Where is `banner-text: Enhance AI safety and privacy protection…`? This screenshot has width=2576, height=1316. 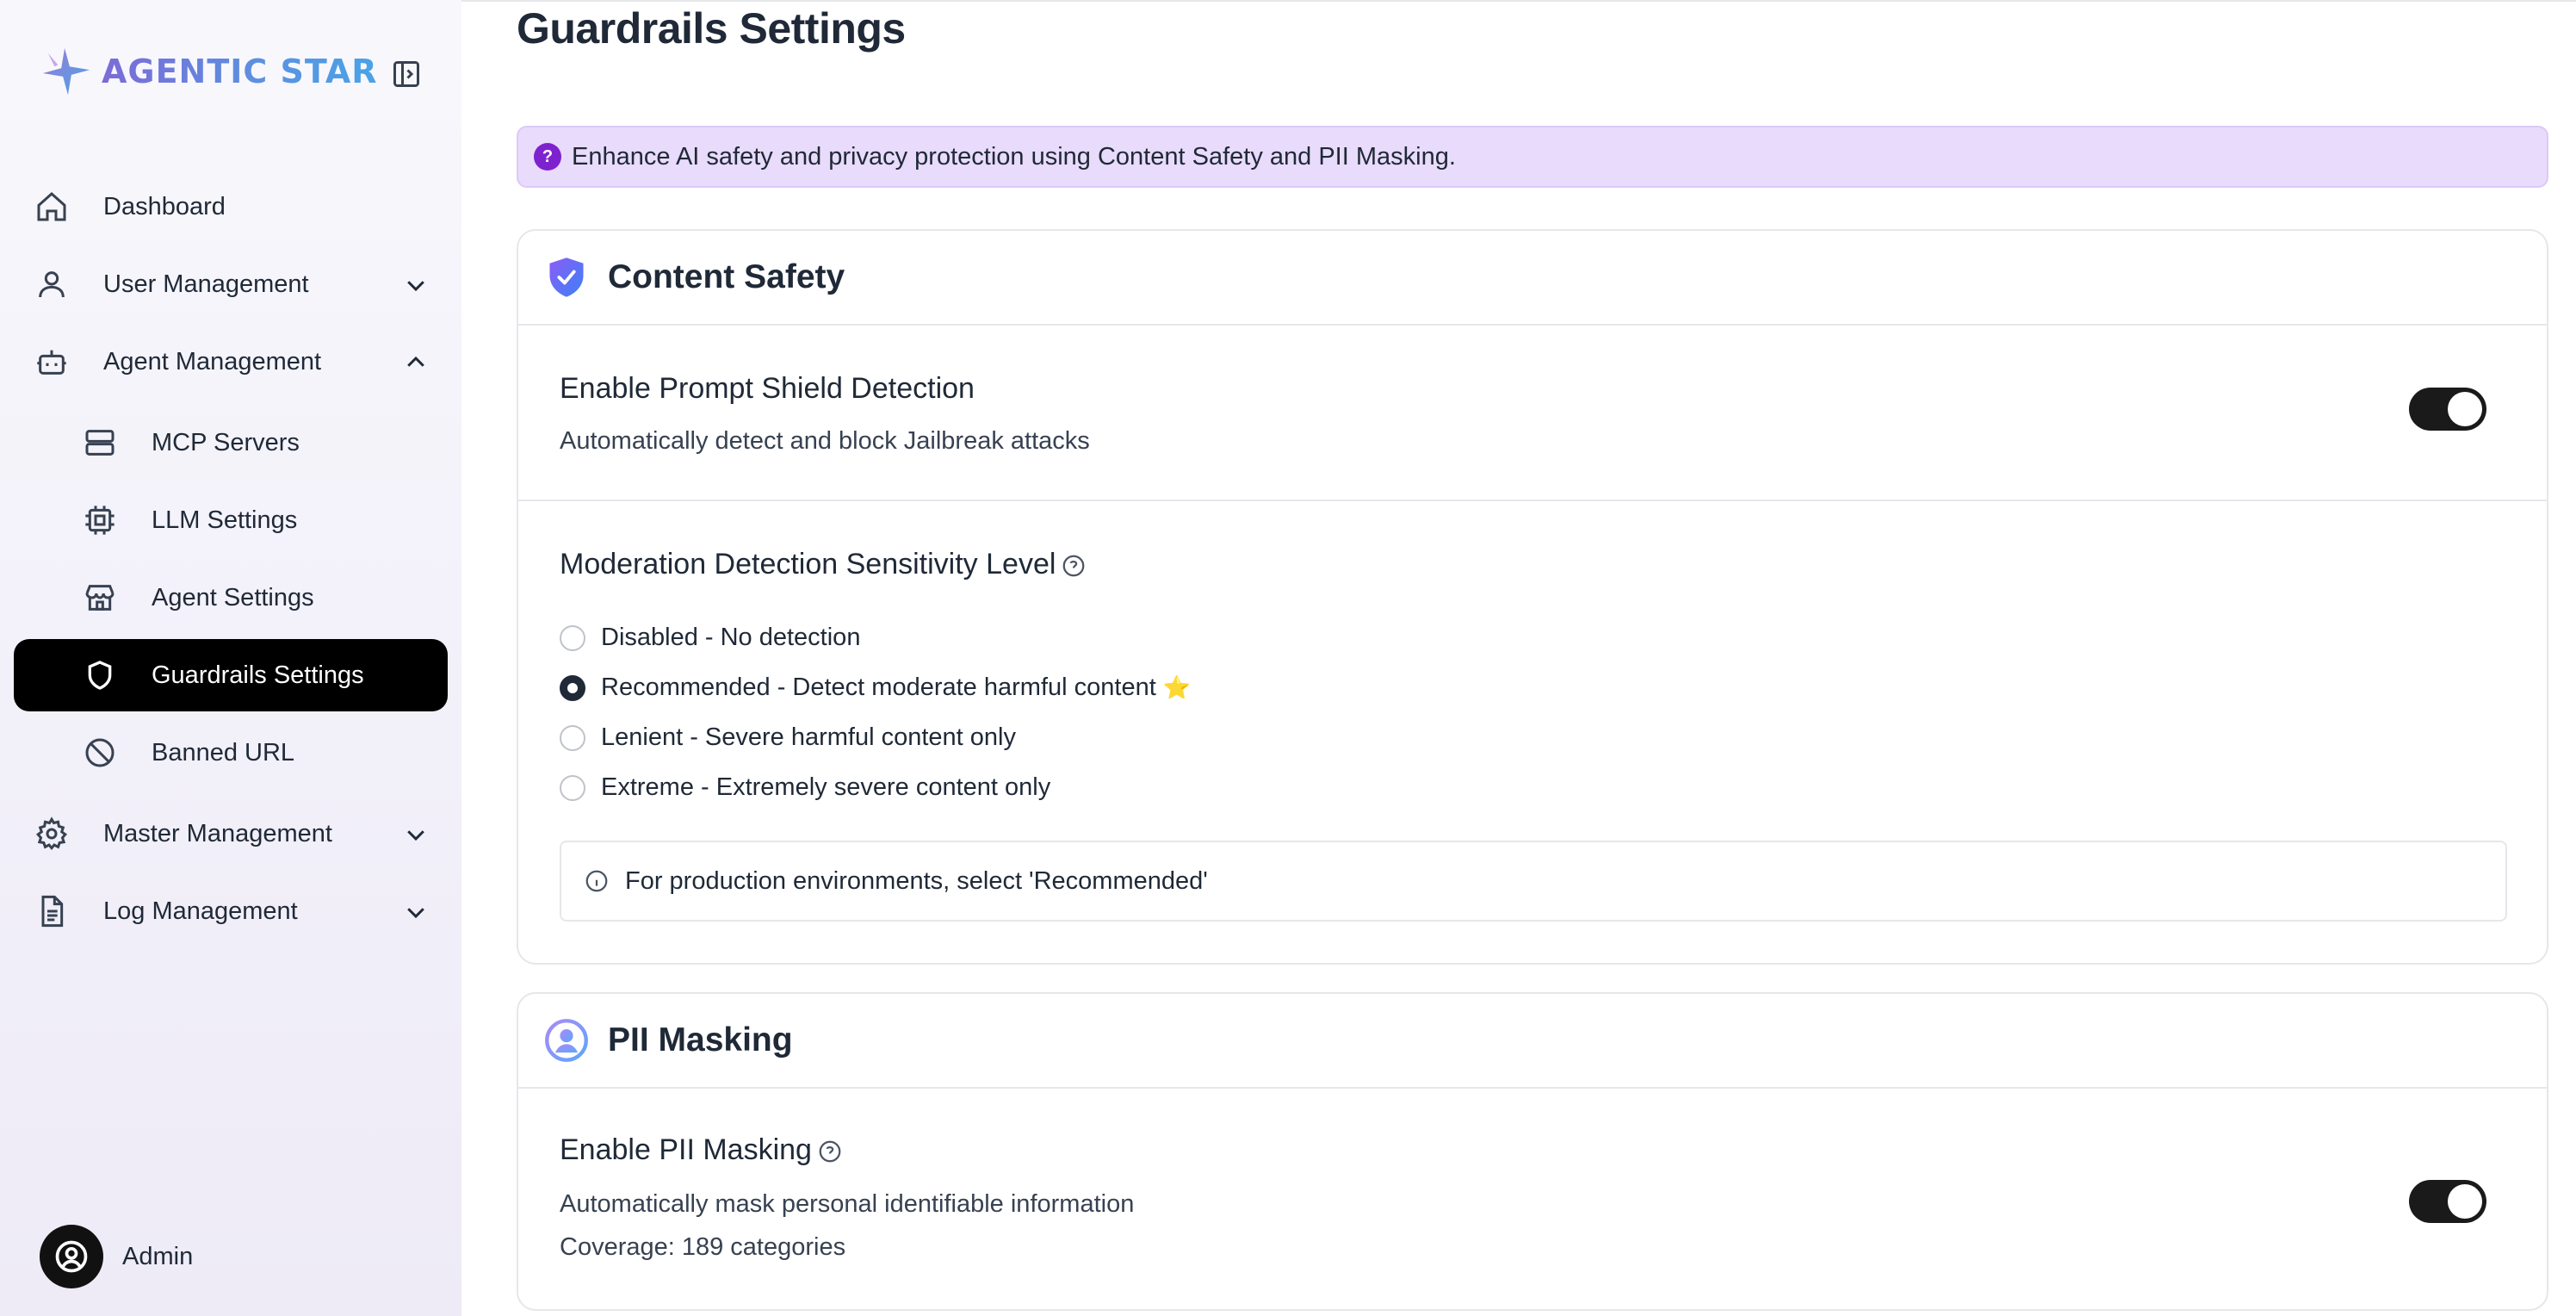 banner-text: Enhance AI safety and privacy protection… is located at coordinates (1014, 156).